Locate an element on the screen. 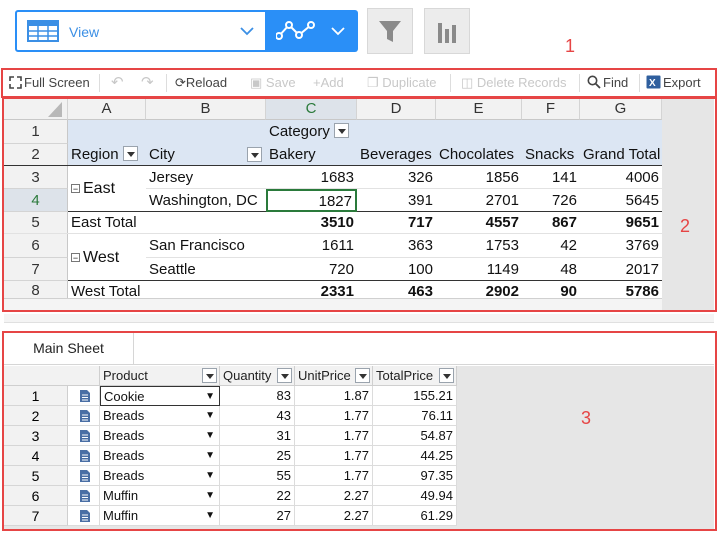 The height and width of the screenshot is (538, 720). chart-button is located at coordinates (447, 31).